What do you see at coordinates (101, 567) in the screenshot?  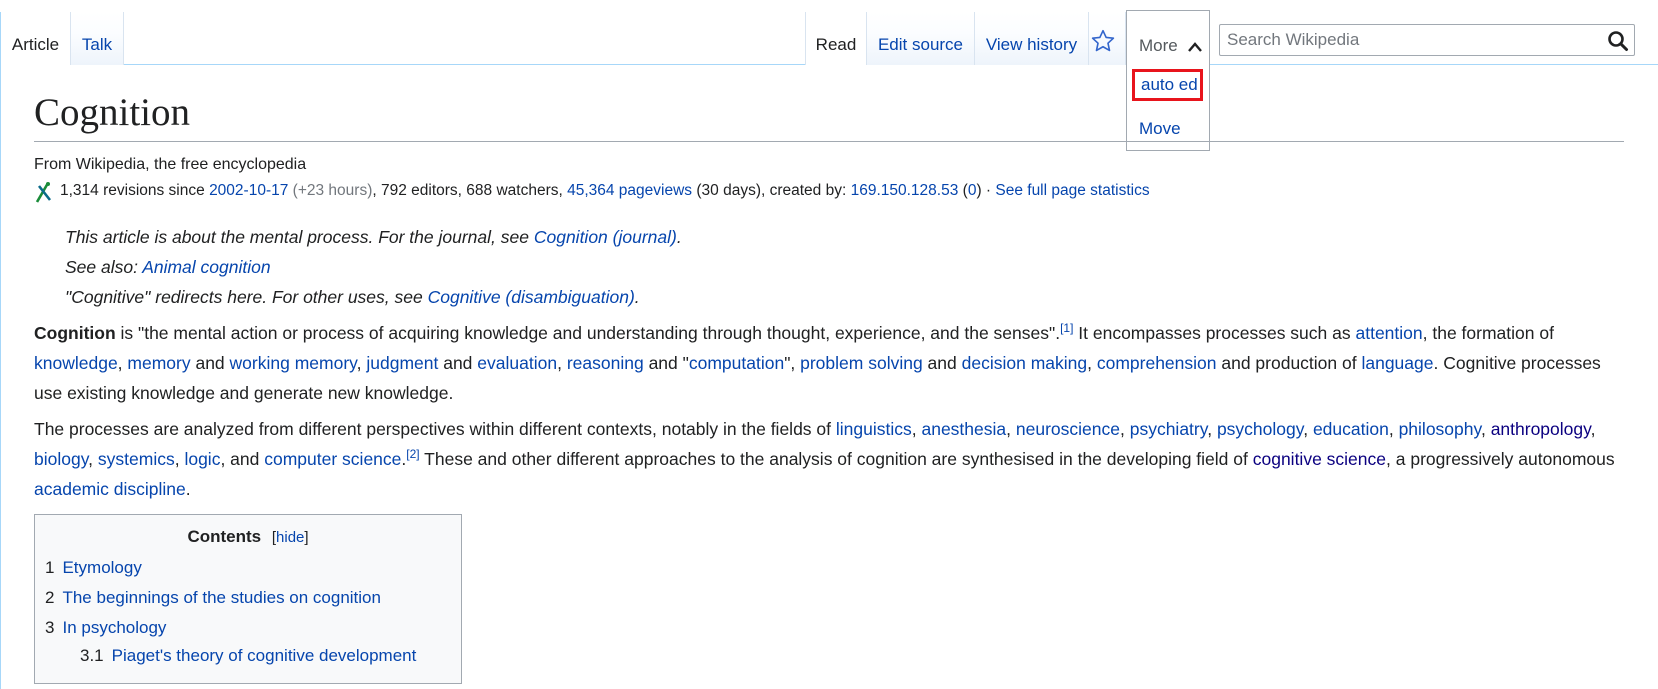 I see `toc-link: Etymology` at bounding box center [101, 567].